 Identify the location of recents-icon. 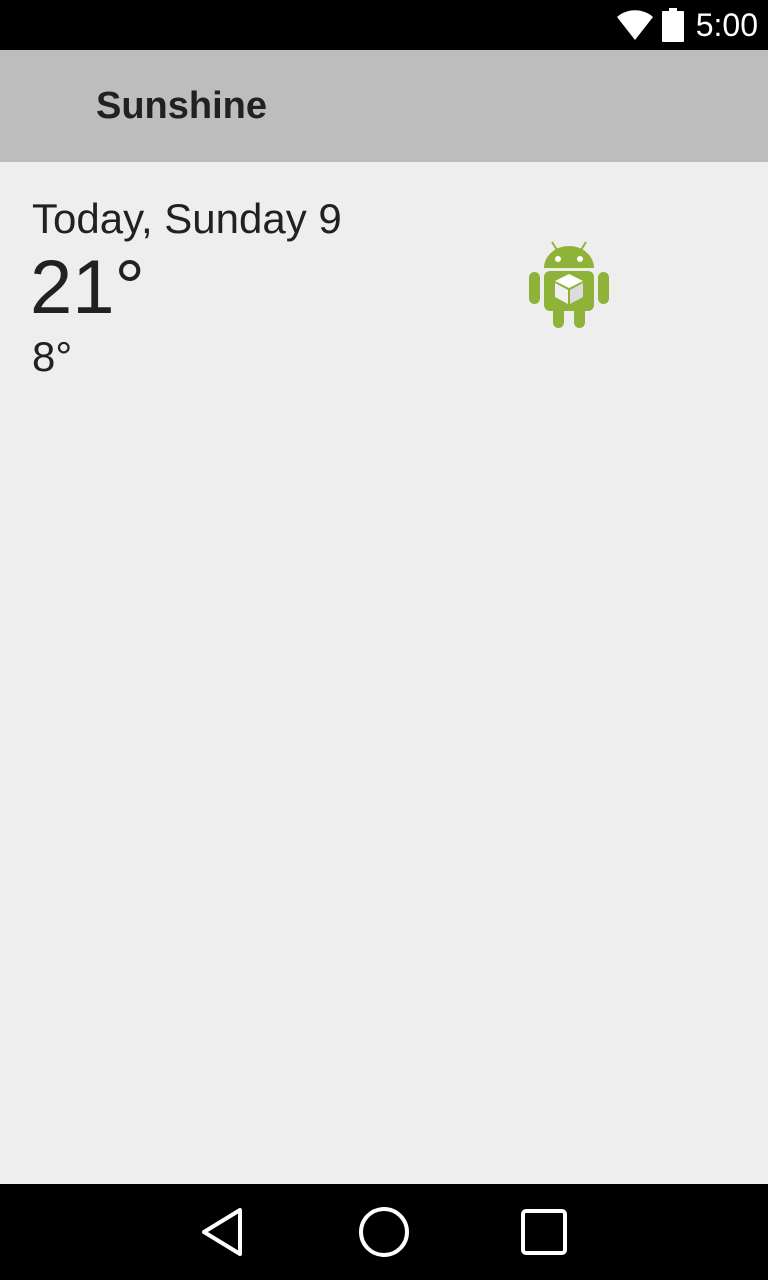
(544, 1232).